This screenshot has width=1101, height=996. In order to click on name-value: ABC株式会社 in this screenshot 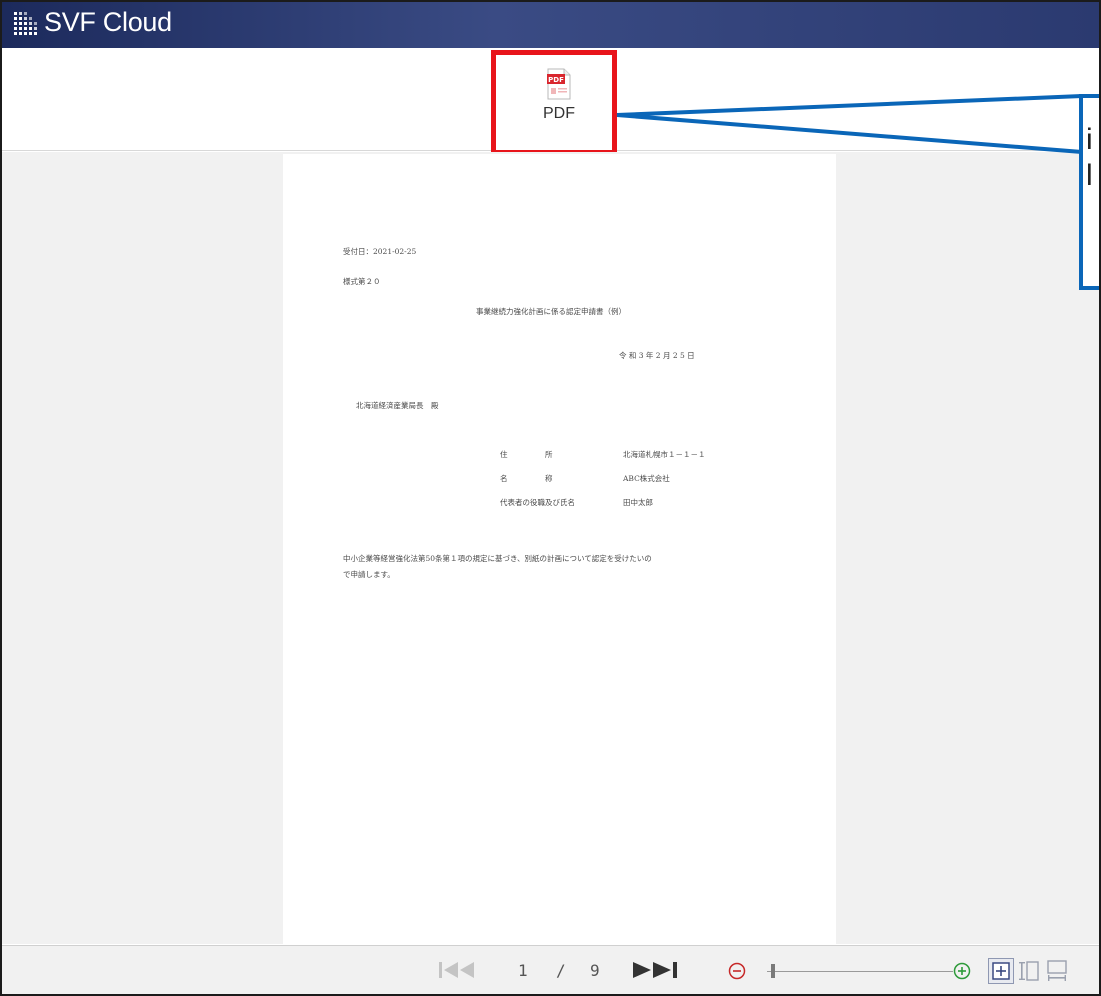, I will do `click(646, 478)`.